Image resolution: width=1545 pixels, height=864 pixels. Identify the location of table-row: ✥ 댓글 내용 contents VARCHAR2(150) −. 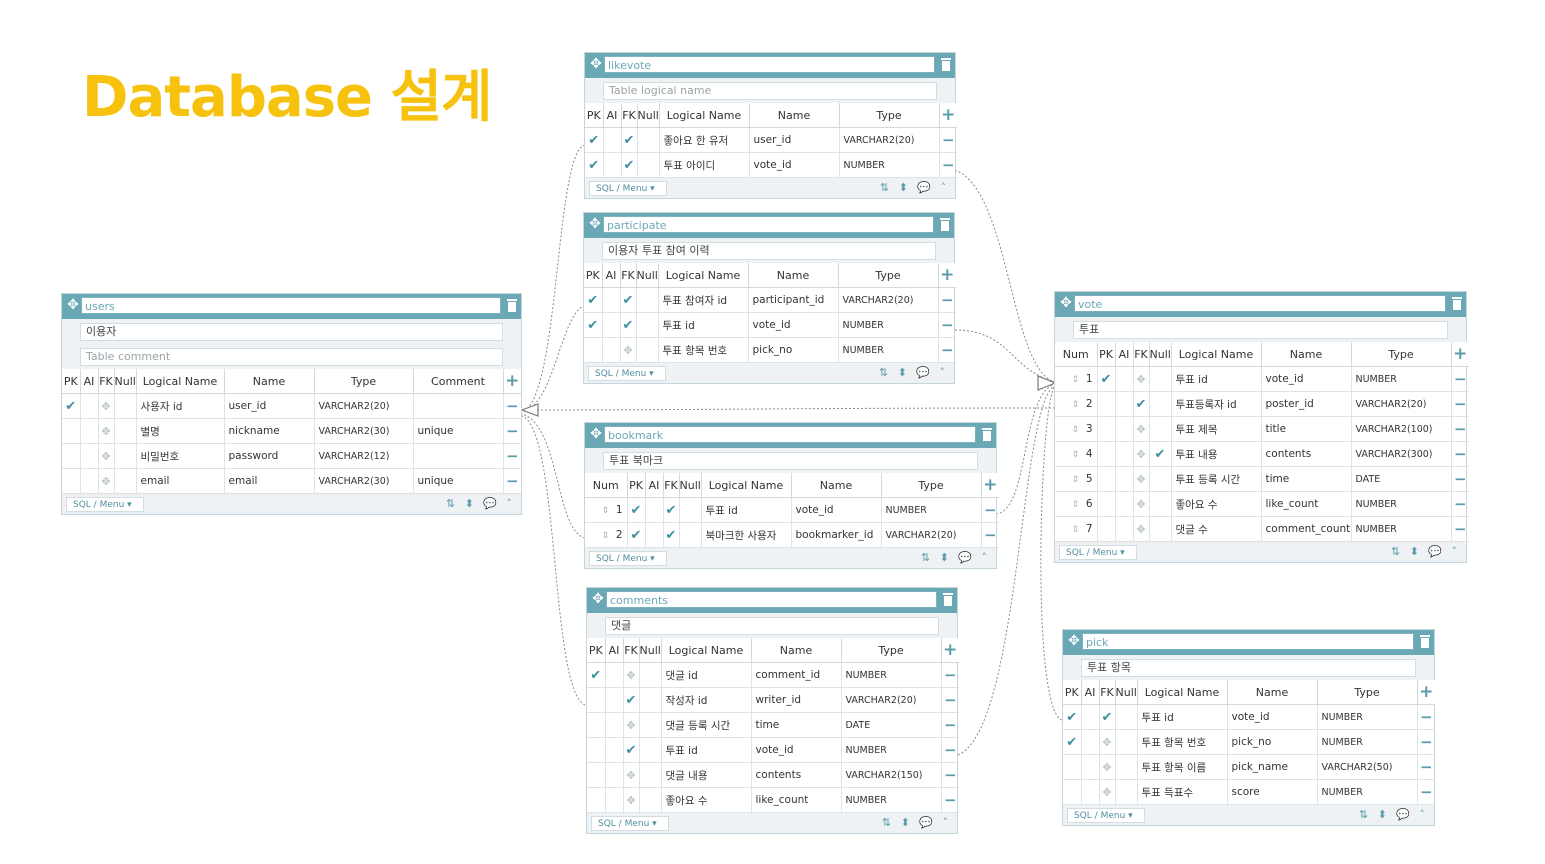
(773, 775).